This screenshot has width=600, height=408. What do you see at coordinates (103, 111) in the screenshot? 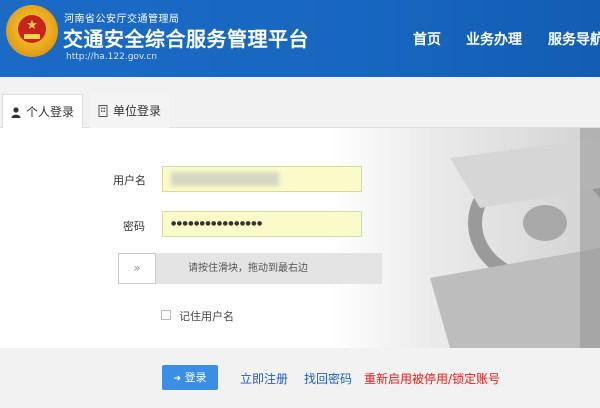
I see `building-icon` at bounding box center [103, 111].